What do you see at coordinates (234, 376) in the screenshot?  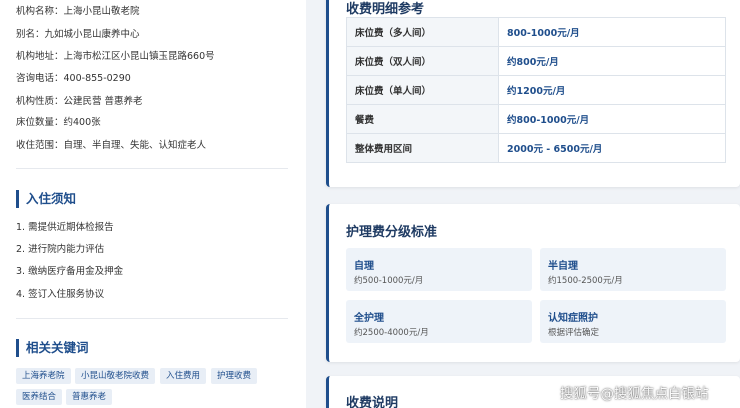 I see `keyword-tag: 护理收费` at bounding box center [234, 376].